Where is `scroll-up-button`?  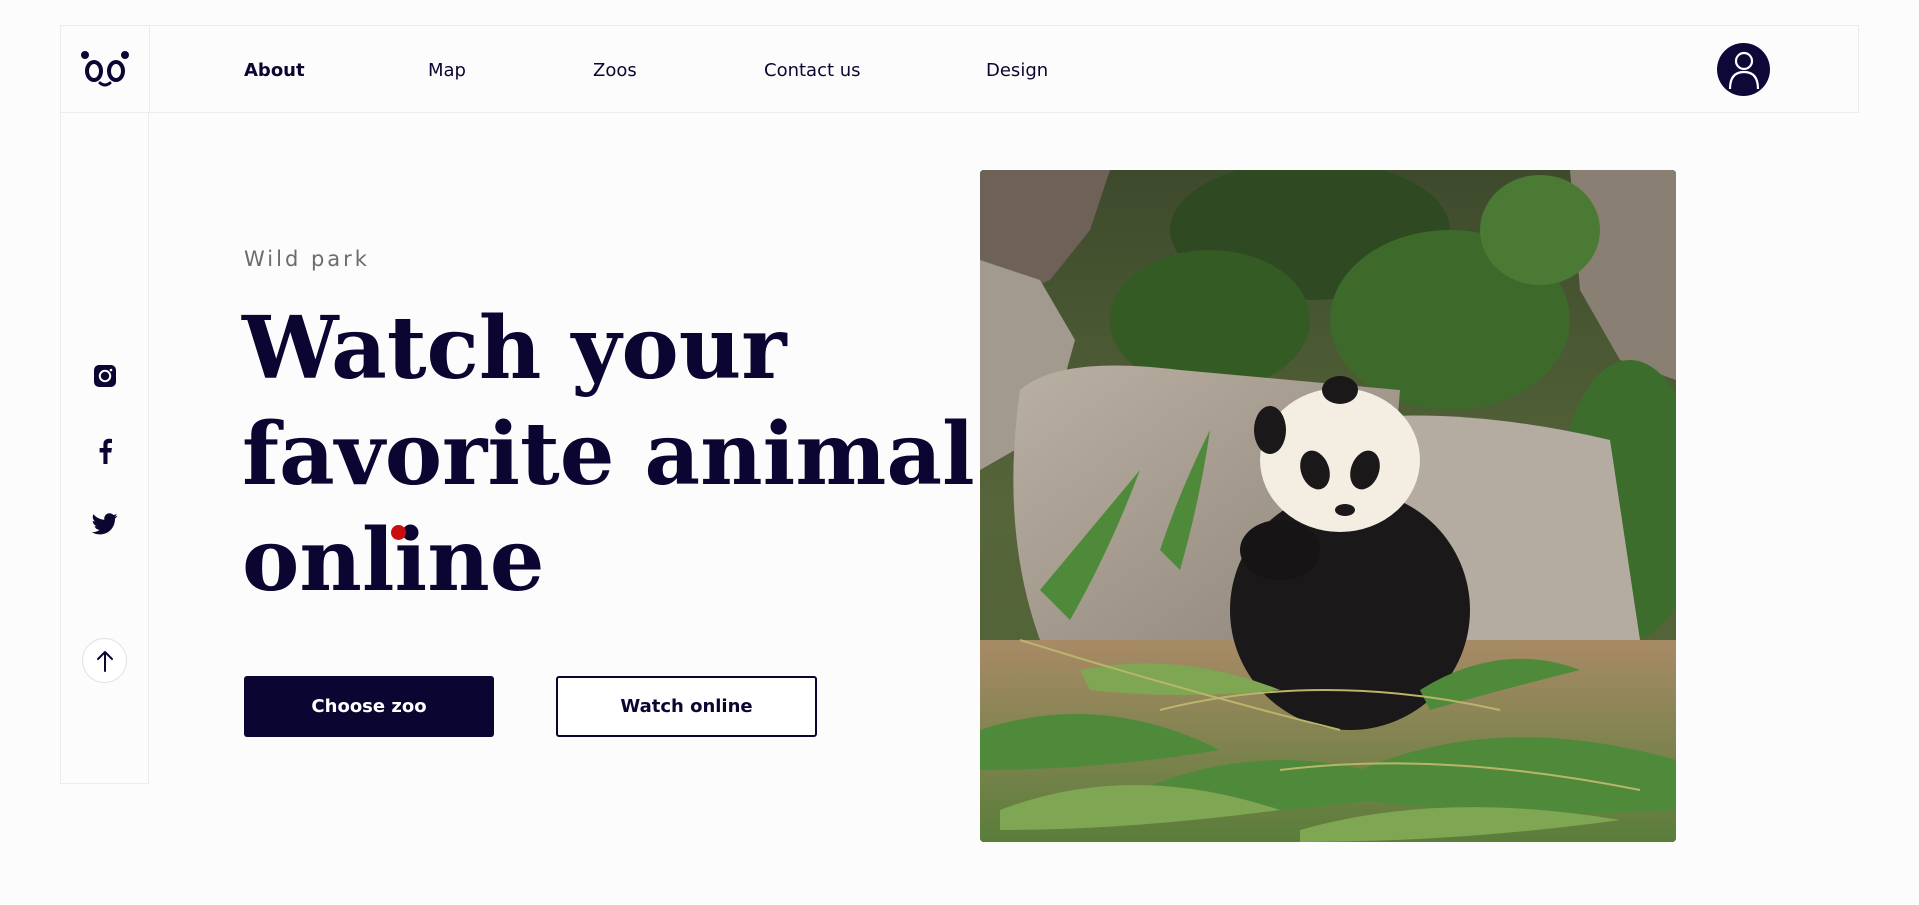
scroll-up-button is located at coordinates (104, 660).